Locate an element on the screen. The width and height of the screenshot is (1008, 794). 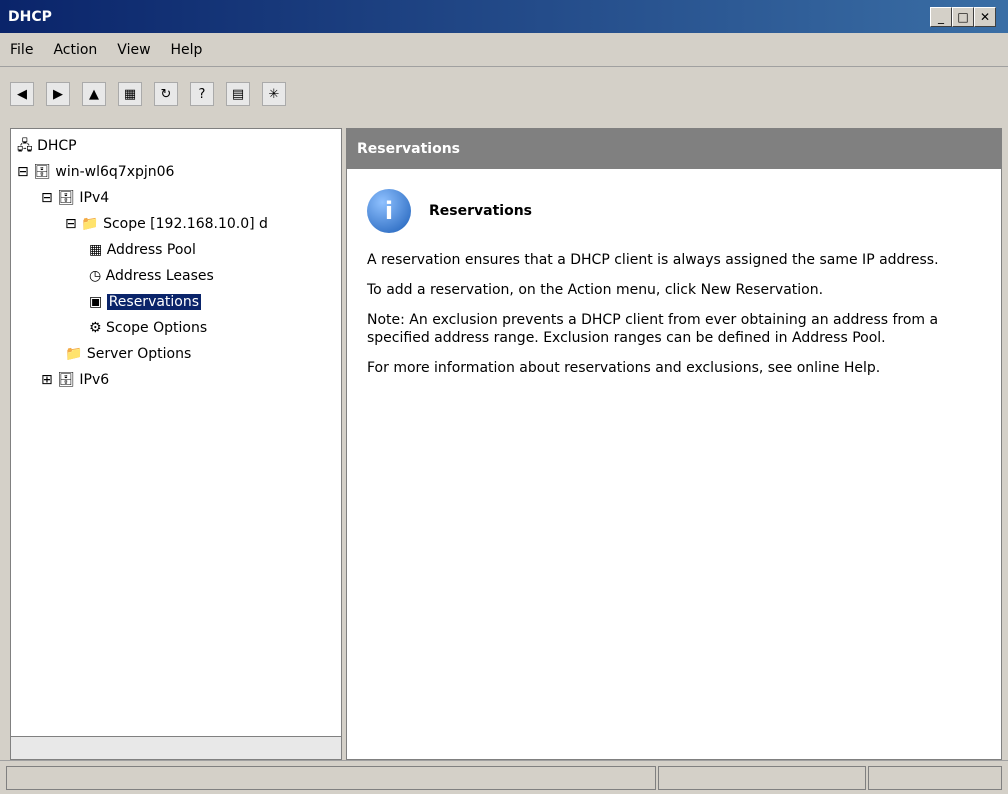
forward-icon: ▶ is located at coordinates (58, 94).